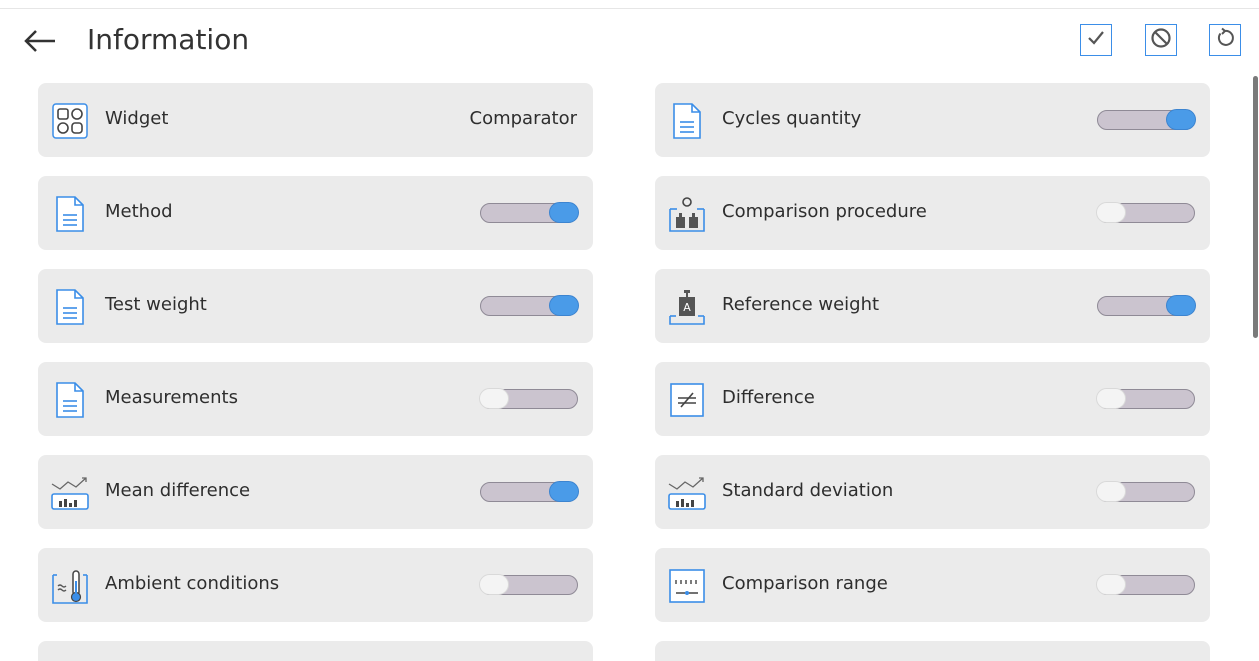 Image resolution: width=1259 pixels, height=661 pixels. What do you see at coordinates (156, 304) in the screenshot?
I see `item-label: Test weight` at bounding box center [156, 304].